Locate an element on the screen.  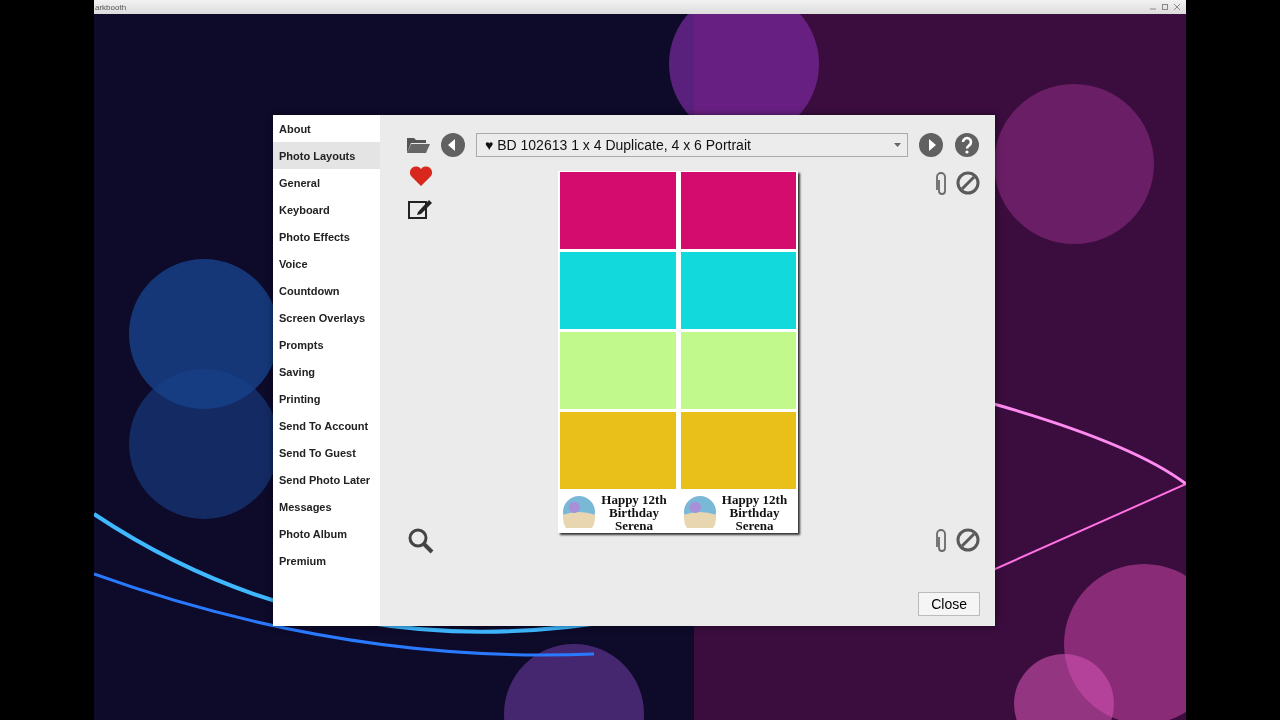
window-title: arkbooth is located at coordinates (110, 7).